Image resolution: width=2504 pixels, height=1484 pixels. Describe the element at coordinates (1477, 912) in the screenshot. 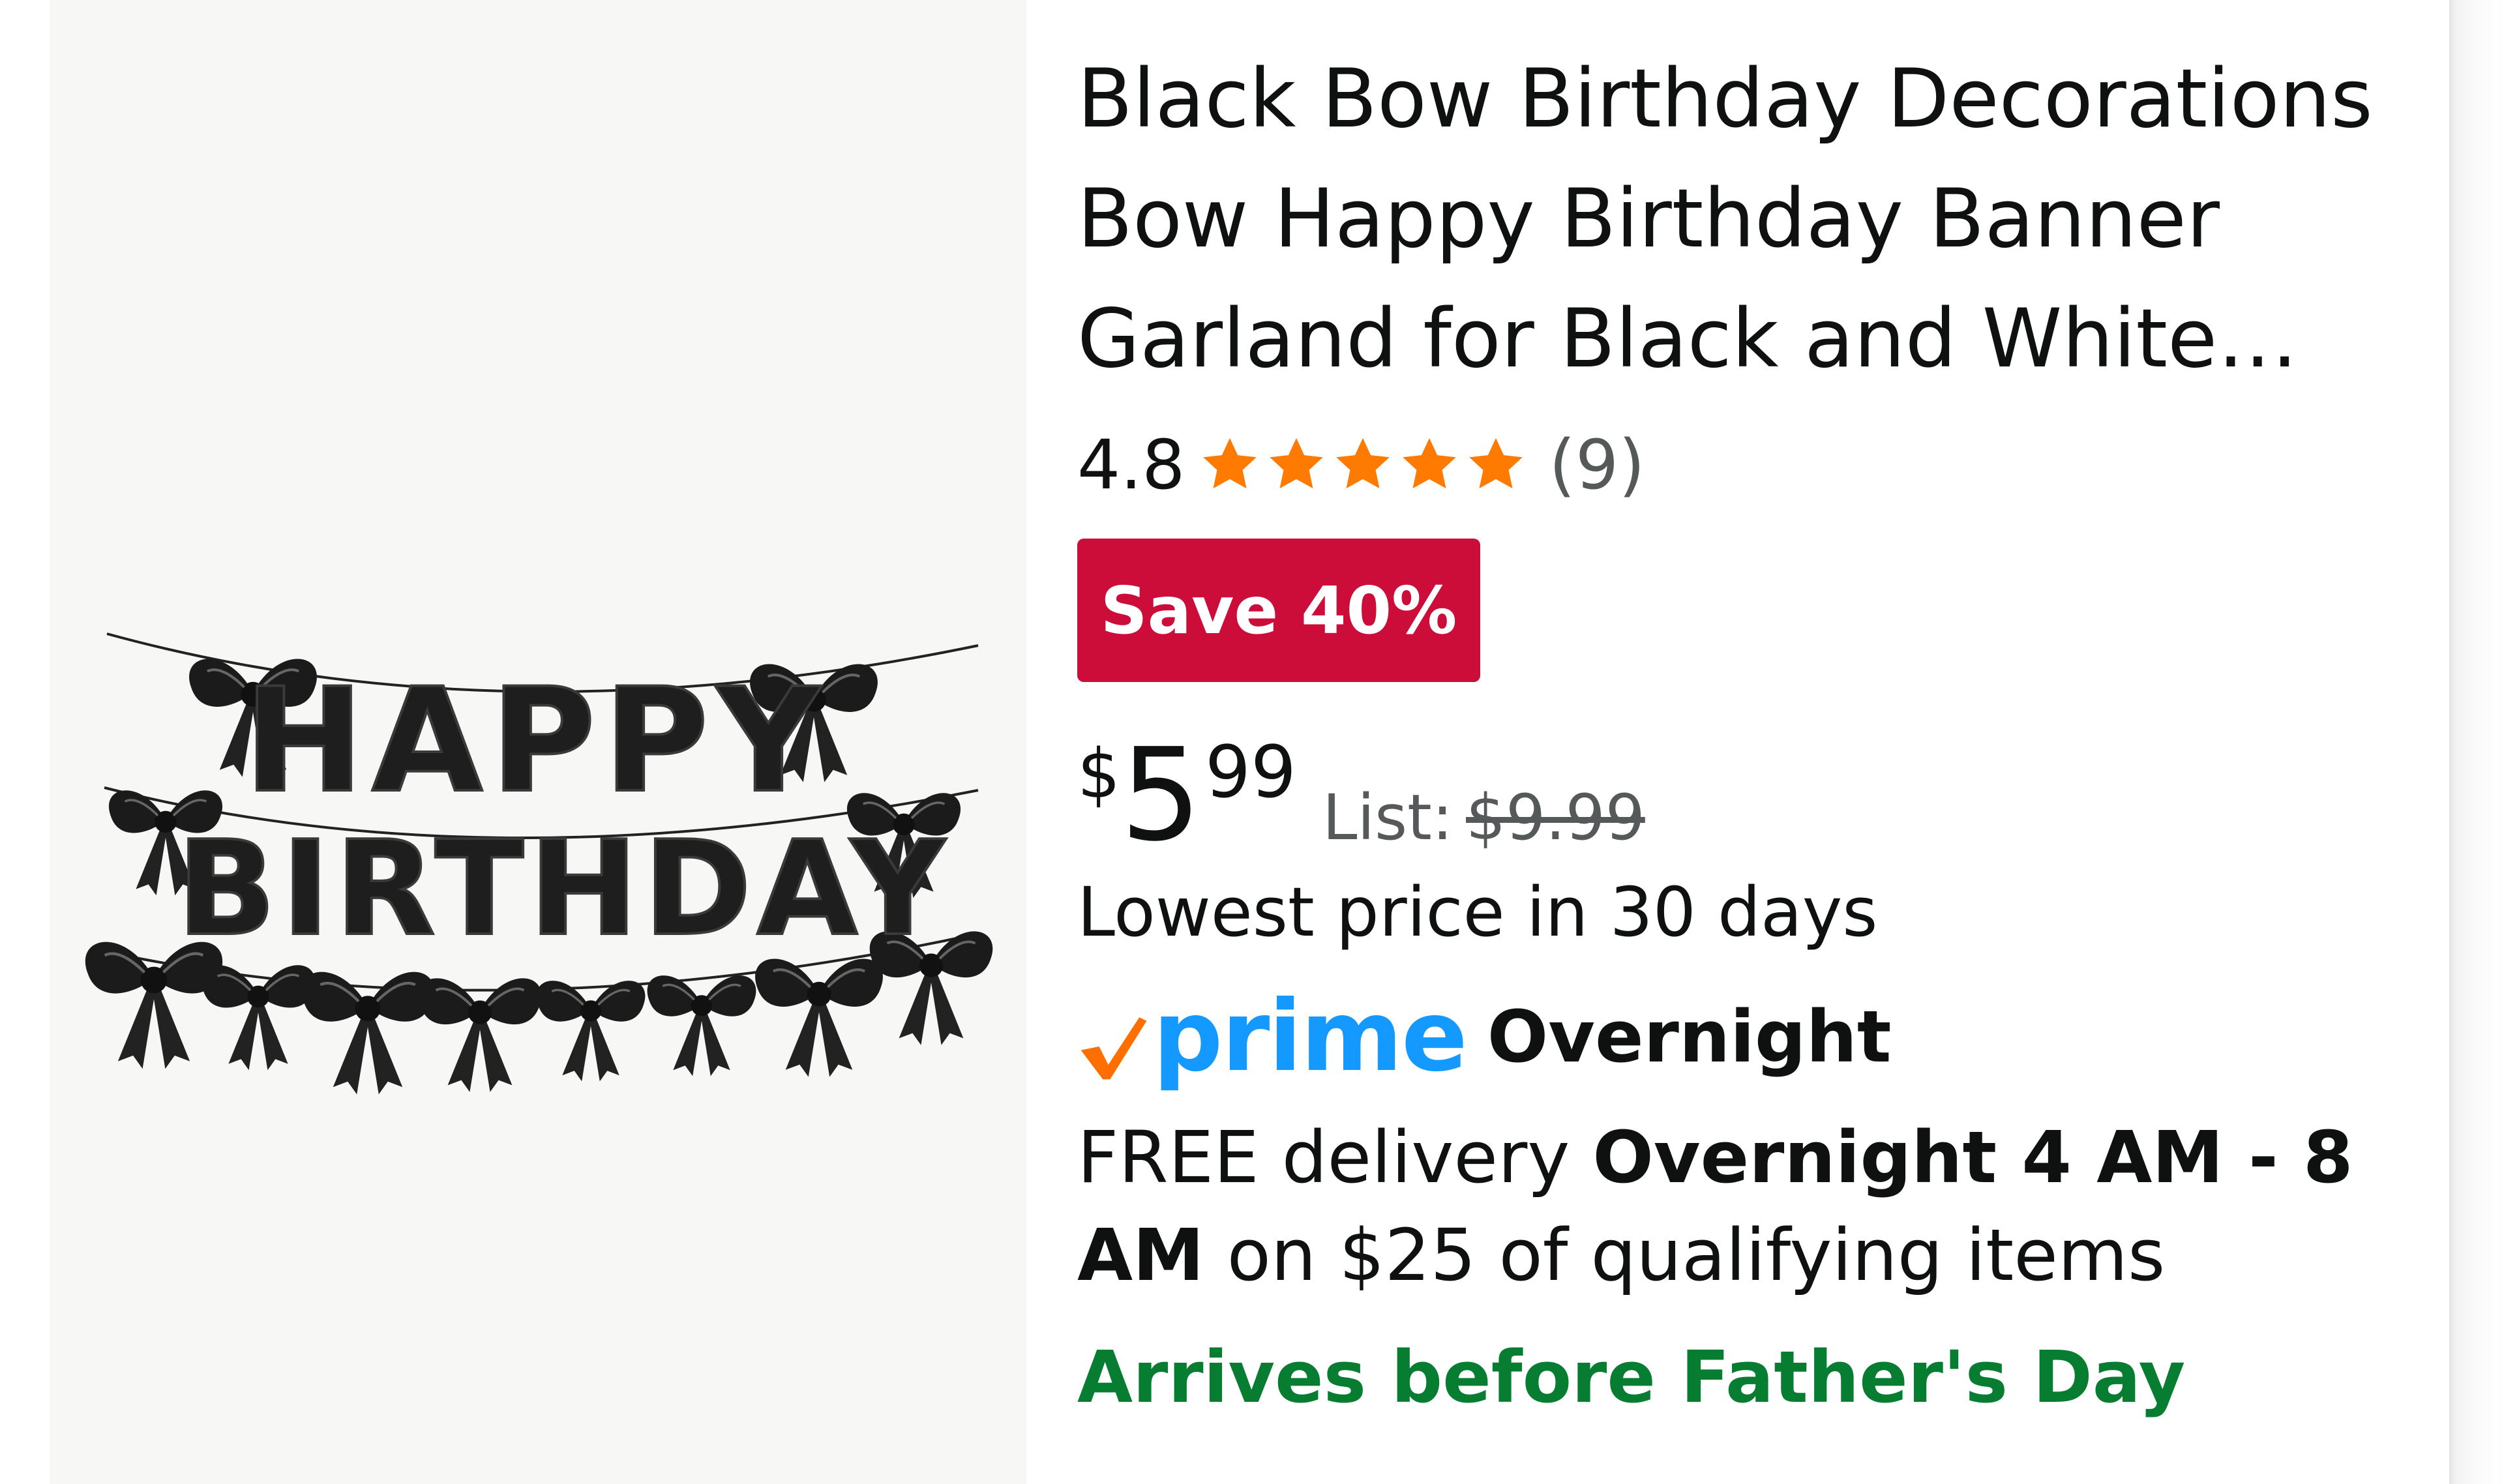

I see `lowest-price-note: Lowest price in 30 days` at that location.